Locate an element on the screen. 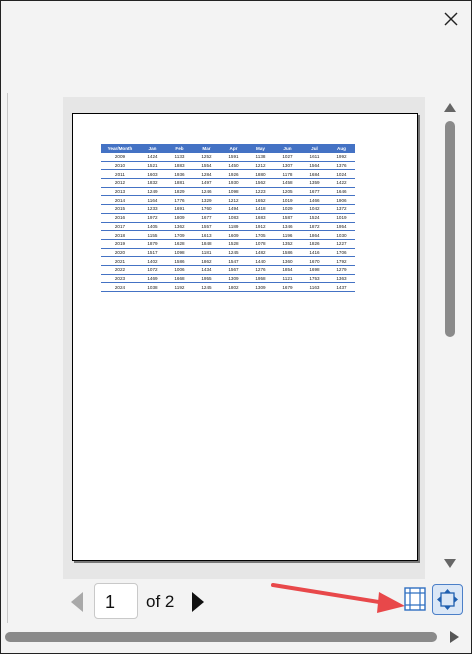 The width and height of the screenshot is (472, 654). table-row: 2012 1832 1881 1497 1930 1562 1458 1359 1422 is located at coordinates (228, 183).